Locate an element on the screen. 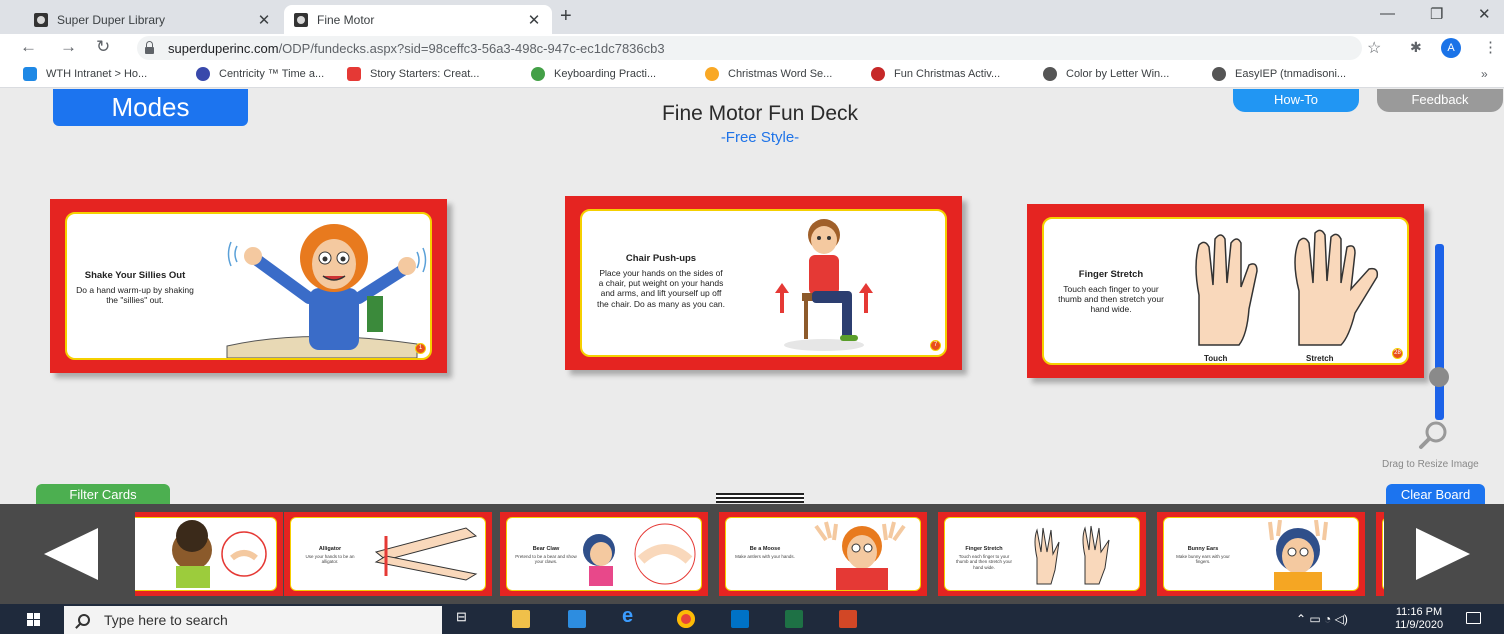 The height and width of the screenshot is (634, 1504). lock-icon is located at coordinates (149, 47).